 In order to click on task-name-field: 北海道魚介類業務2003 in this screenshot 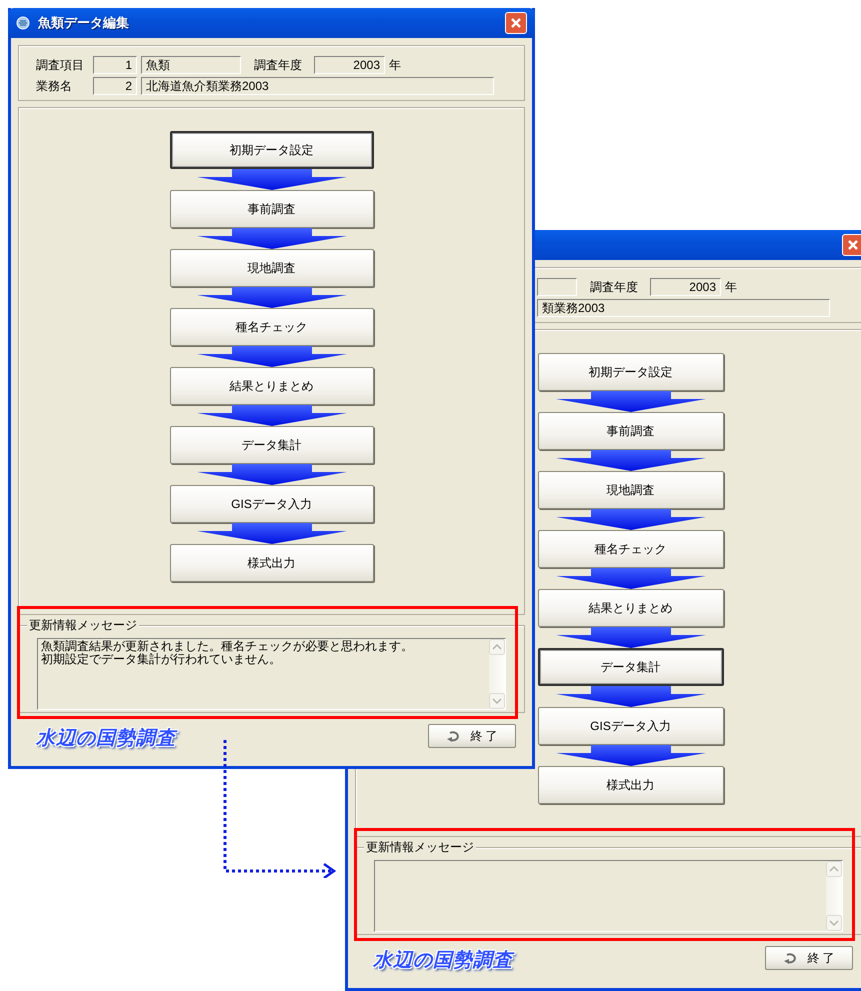, I will do `click(317, 86)`.